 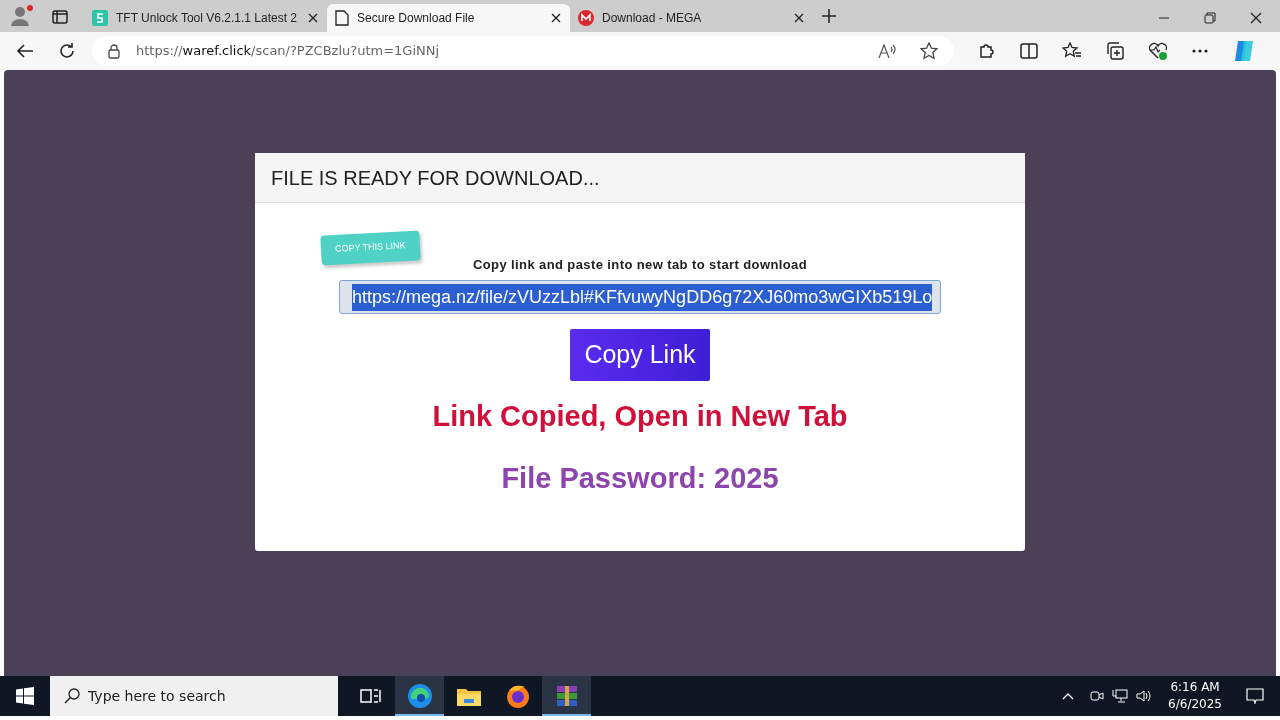 What do you see at coordinates (1115, 51) in the screenshot?
I see `collections-icon` at bounding box center [1115, 51].